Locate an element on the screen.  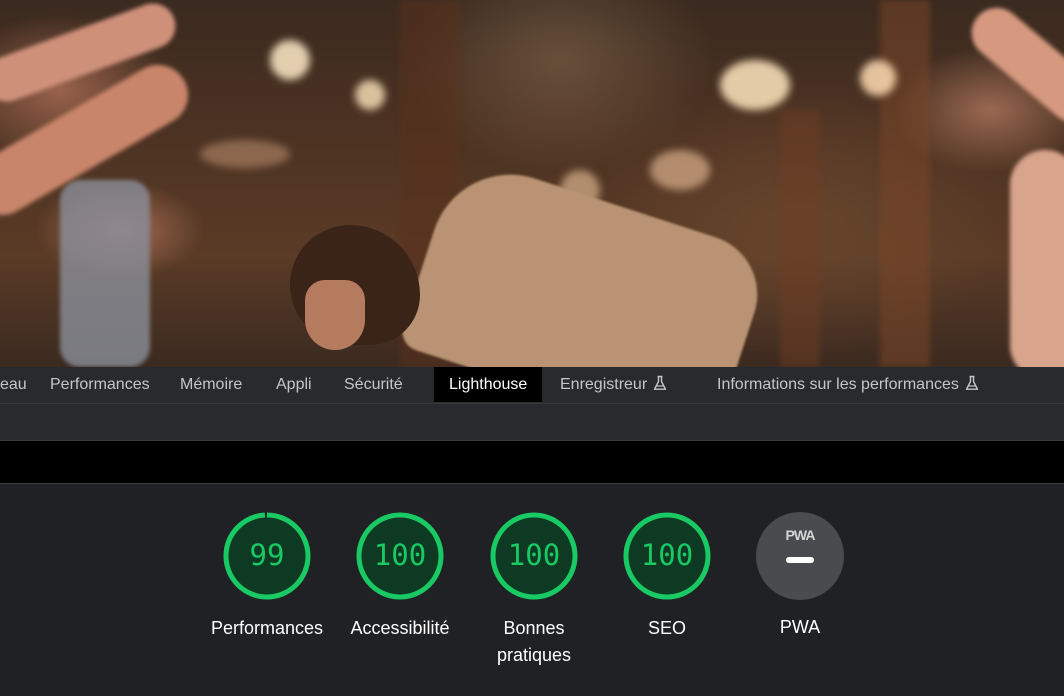
report-url-bar is located at coordinates (532, 462).